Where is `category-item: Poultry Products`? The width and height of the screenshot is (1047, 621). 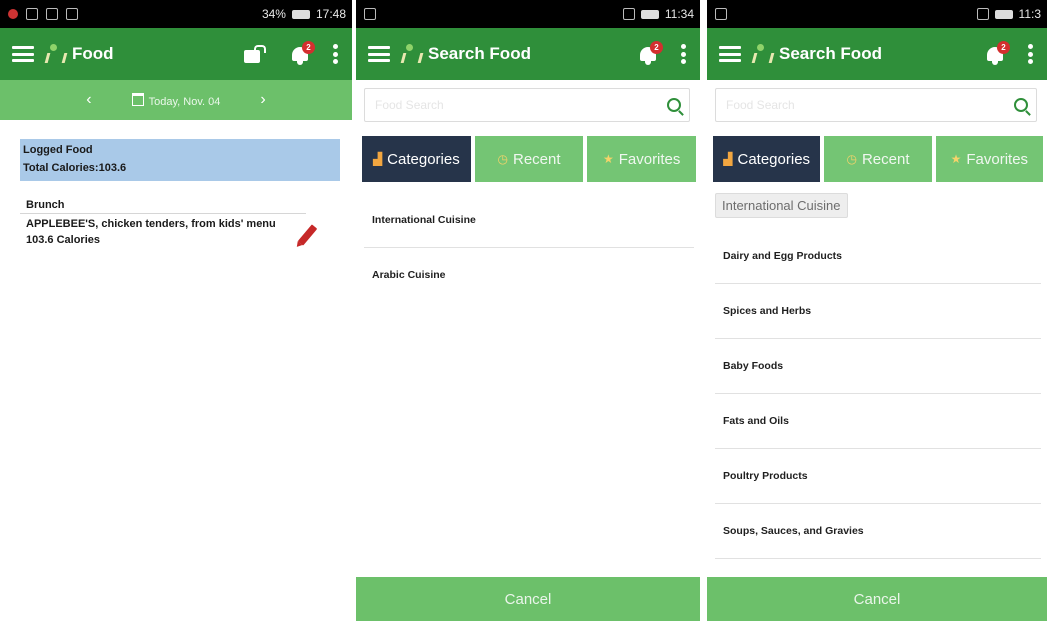 category-item: Poultry Products is located at coordinates (878, 476).